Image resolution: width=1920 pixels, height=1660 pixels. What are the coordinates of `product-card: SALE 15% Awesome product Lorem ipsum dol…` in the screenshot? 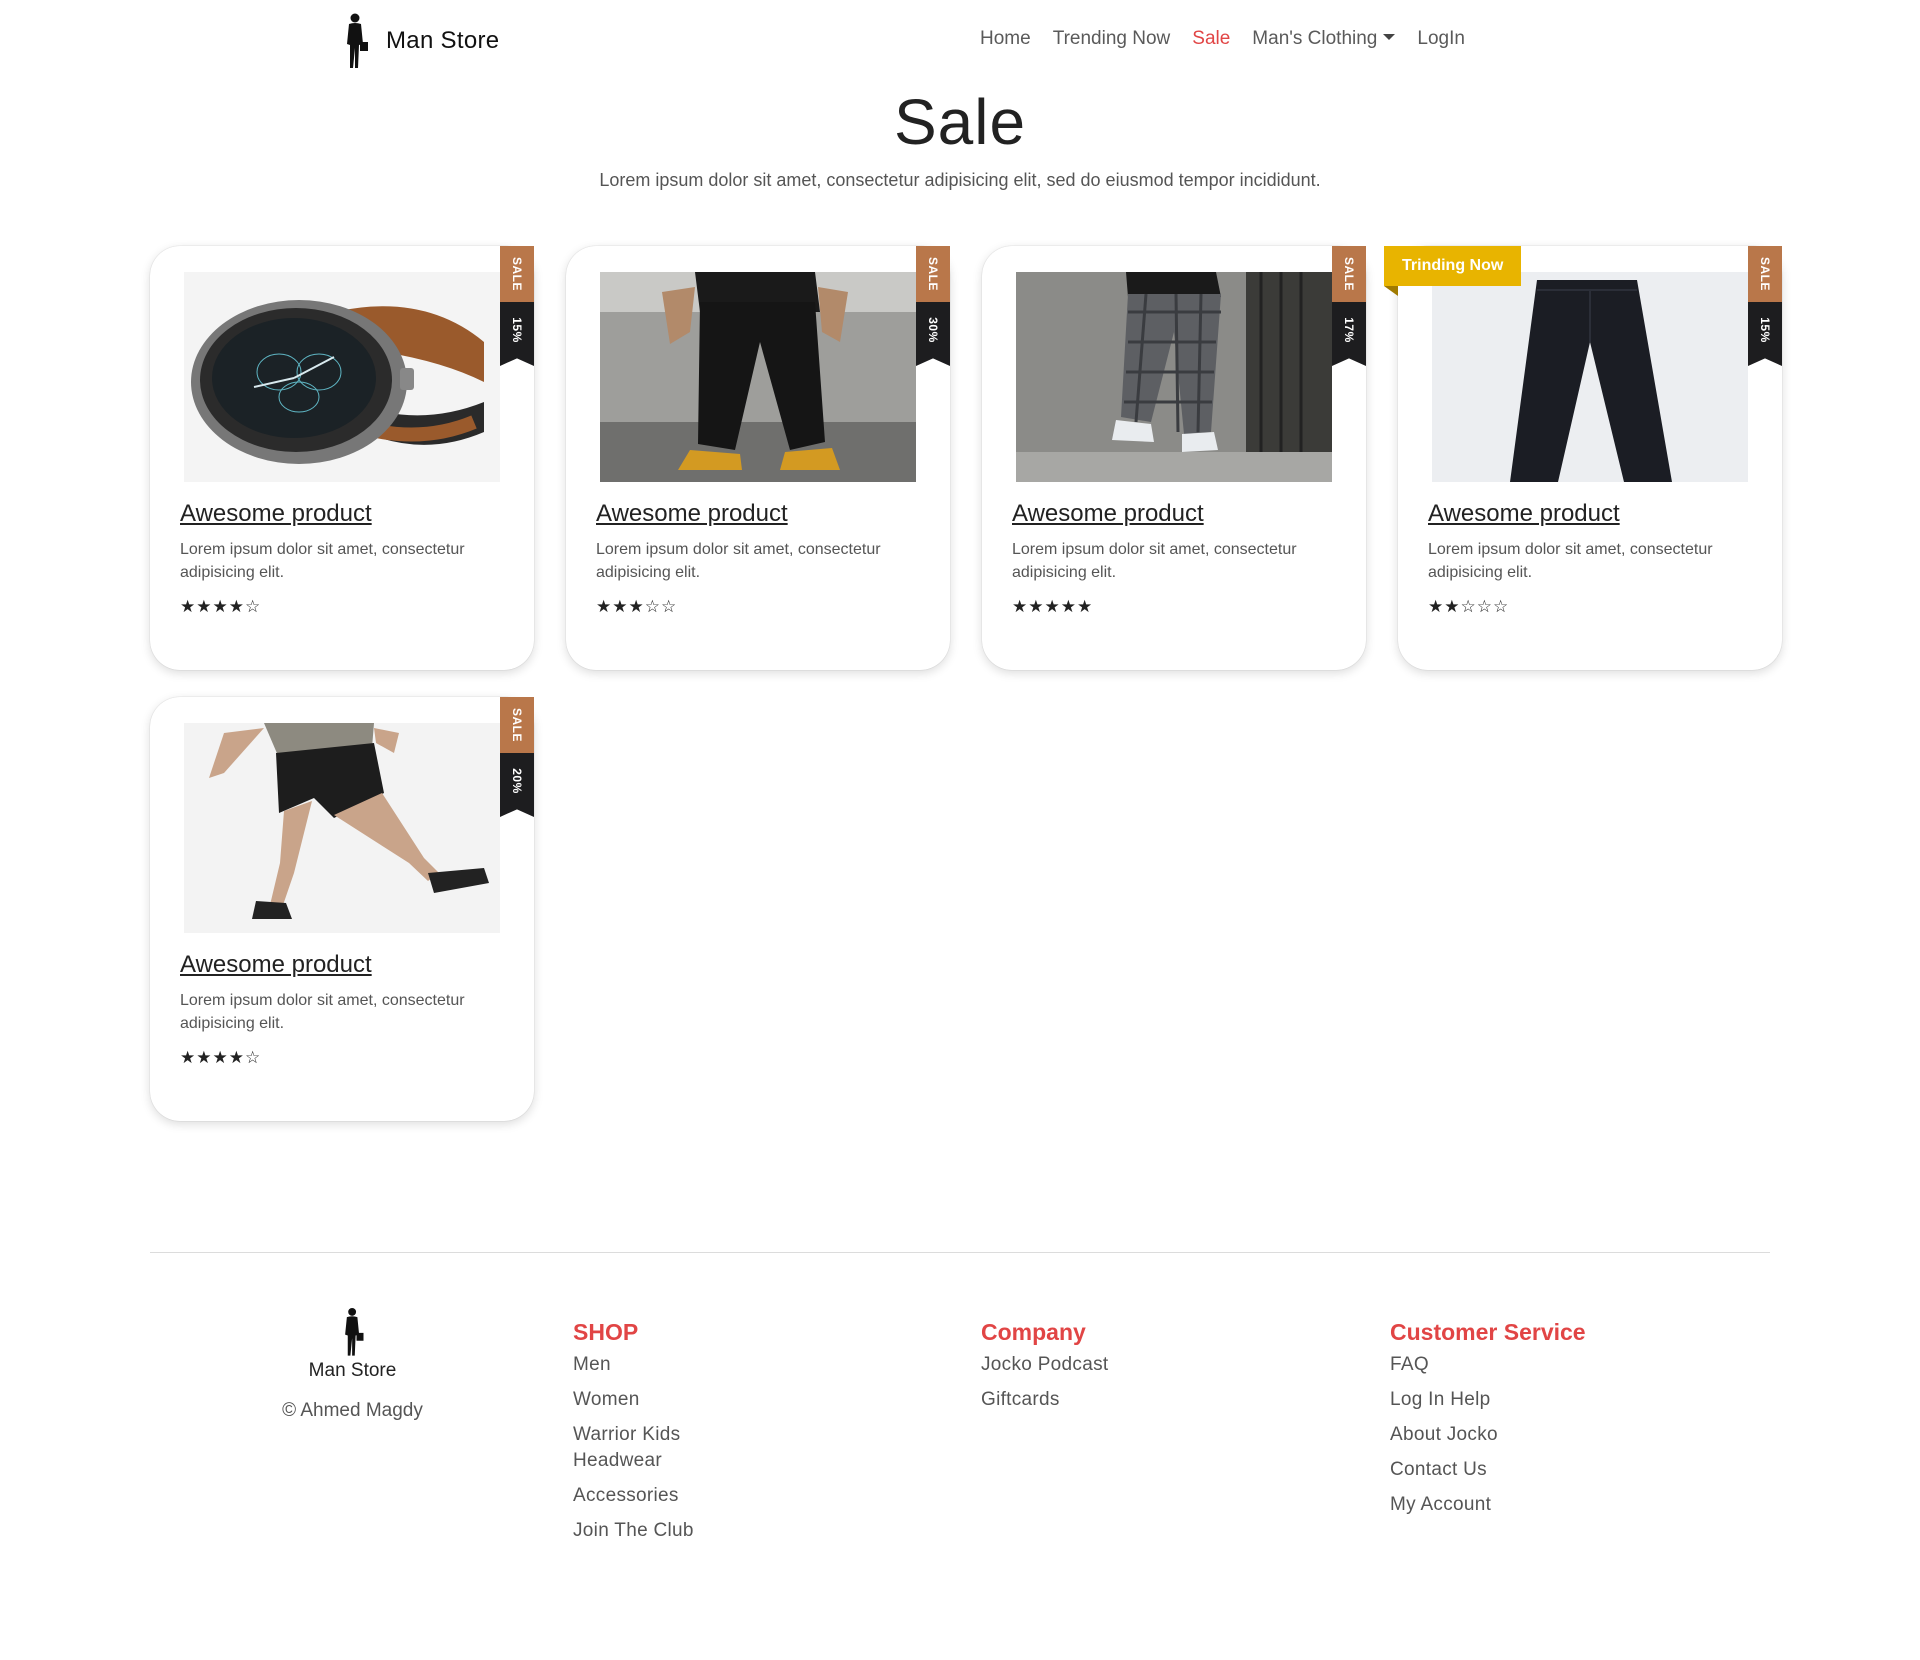 It's located at (342, 458).